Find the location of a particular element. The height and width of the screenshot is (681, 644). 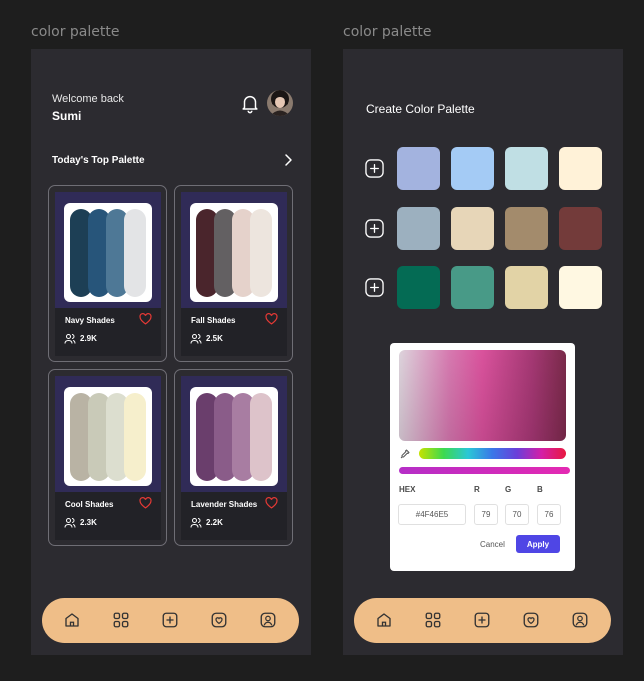

color-picker-panel: HEX R G B #4F46E5 79 70 76 Cancel Apply is located at coordinates (482, 457).